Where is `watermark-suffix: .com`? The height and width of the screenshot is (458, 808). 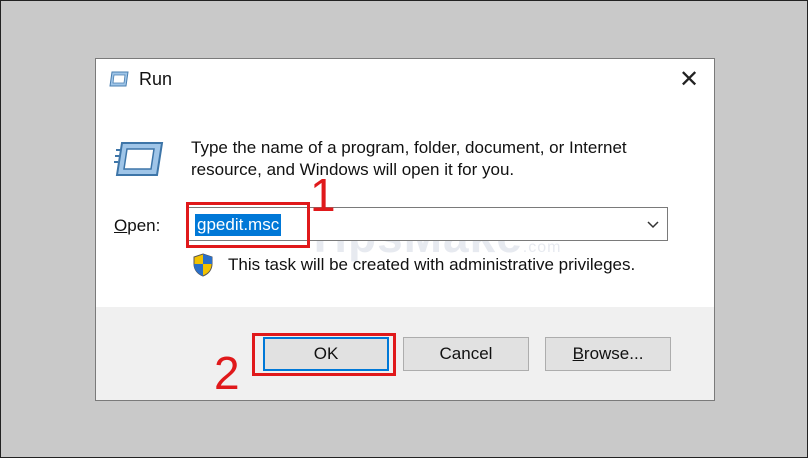
watermark-suffix: .com is located at coordinates (542, 247).